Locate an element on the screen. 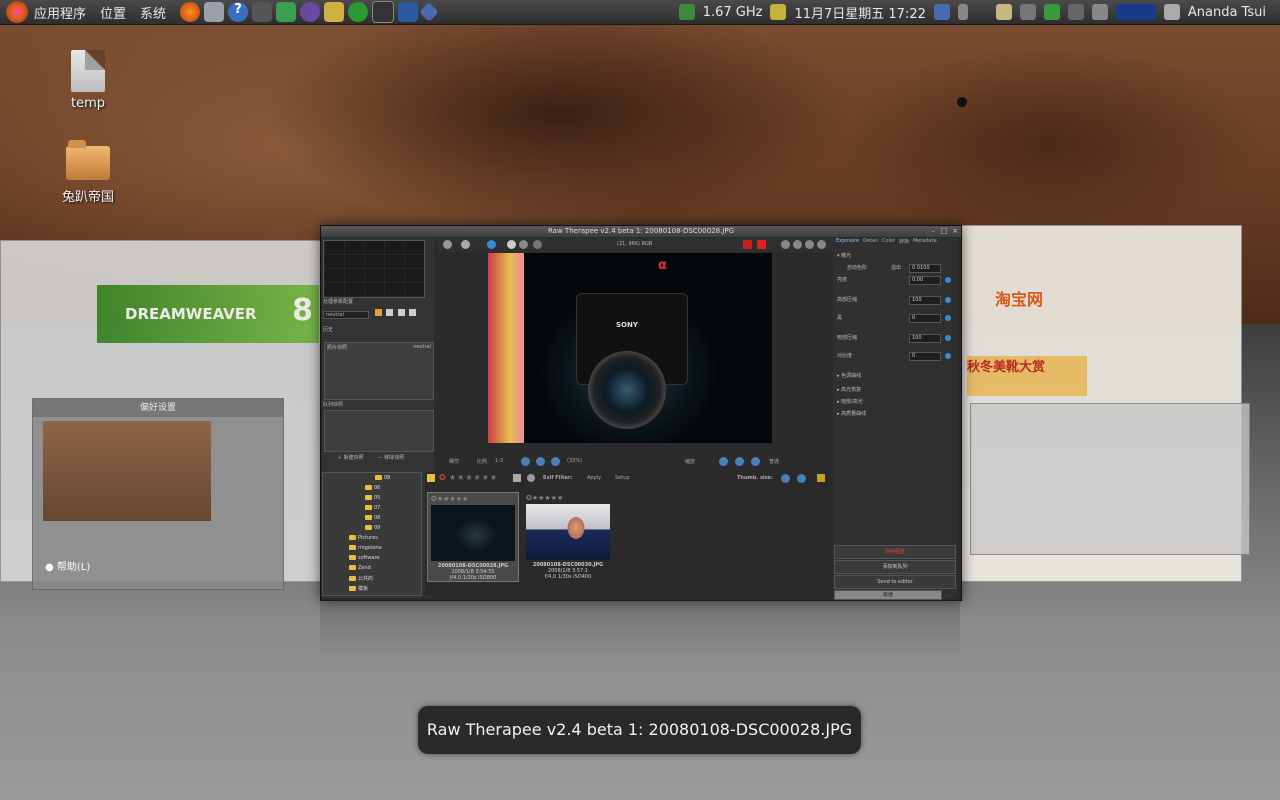 This screenshot has height=800, width=1280. send-to-editor-button: Send to editor is located at coordinates (895, 582).